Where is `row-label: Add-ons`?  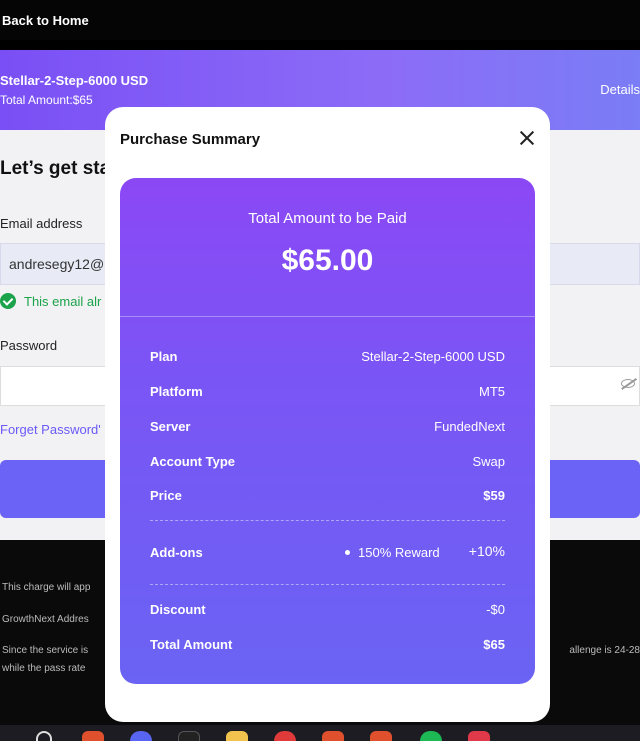 row-label: Add-ons is located at coordinates (176, 552).